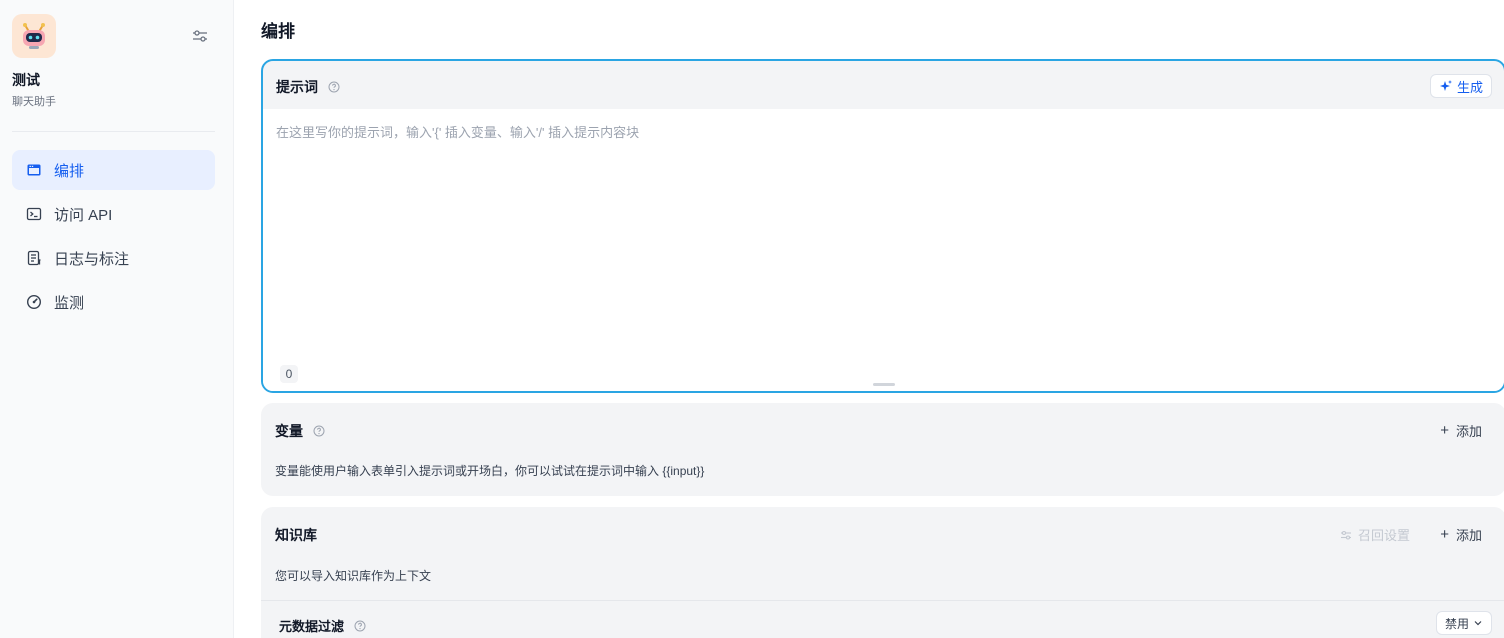 This screenshot has height=638, width=1504. Describe the element at coordinates (113, 170) in the screenshot. I see `sidebar-item-orchestrate: 编排` at that location.